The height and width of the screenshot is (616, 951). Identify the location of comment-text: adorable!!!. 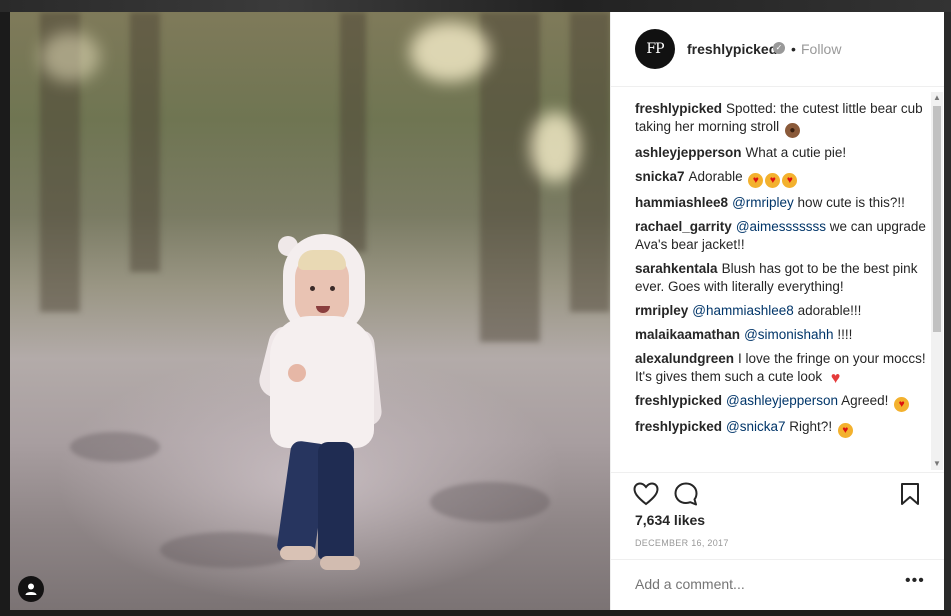
(829, 310).